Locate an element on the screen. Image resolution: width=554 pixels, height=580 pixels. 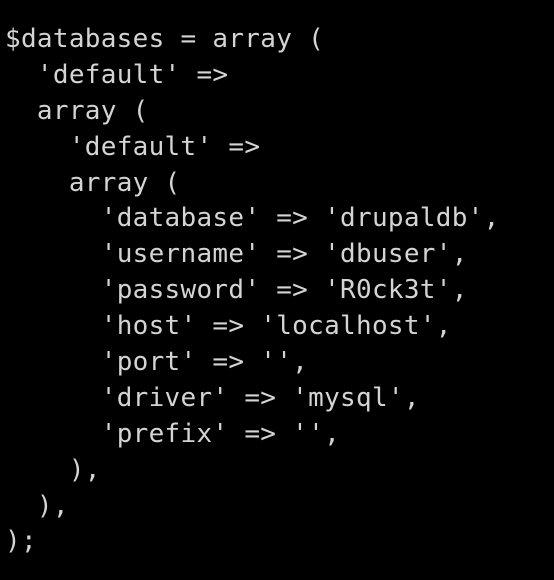
code-line-7: 'username' => 'dbuser', is located at coordinates (279, 255).